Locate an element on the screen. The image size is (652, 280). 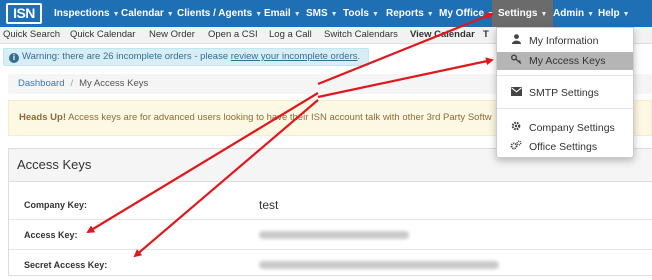
menu-company-settings: Company Settings is located at coordinates (565, 128).